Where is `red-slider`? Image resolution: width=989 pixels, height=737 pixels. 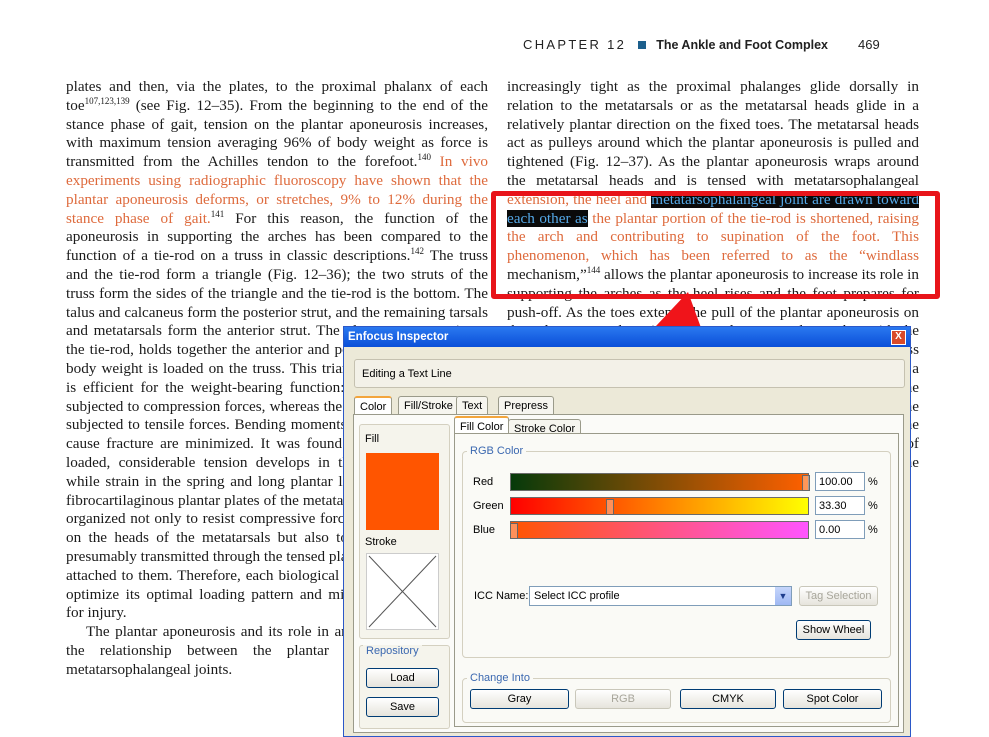
red-slider is located at coordinates (660, 482).